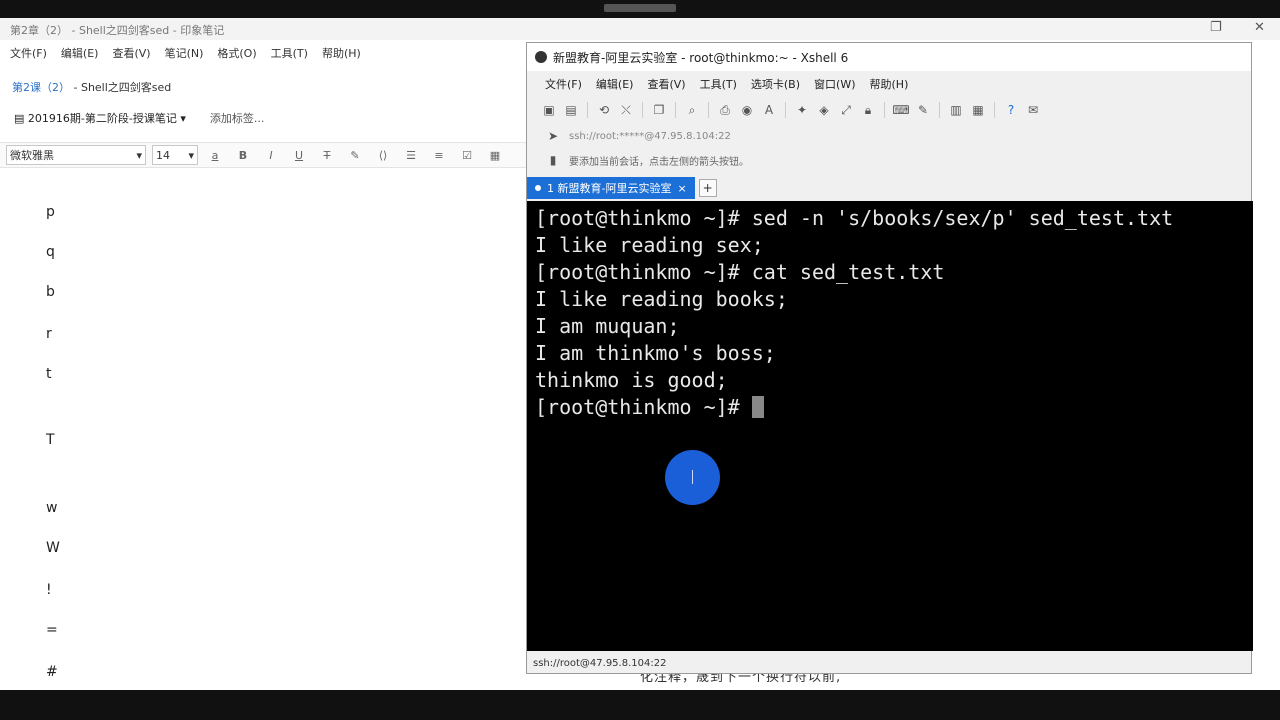  What do you see at coordinates (740, 272) in the screenshot?
I see `terminal-line: [root@thinkmo ~]# cat sed_test.txt` at bounding box center [740, 272].